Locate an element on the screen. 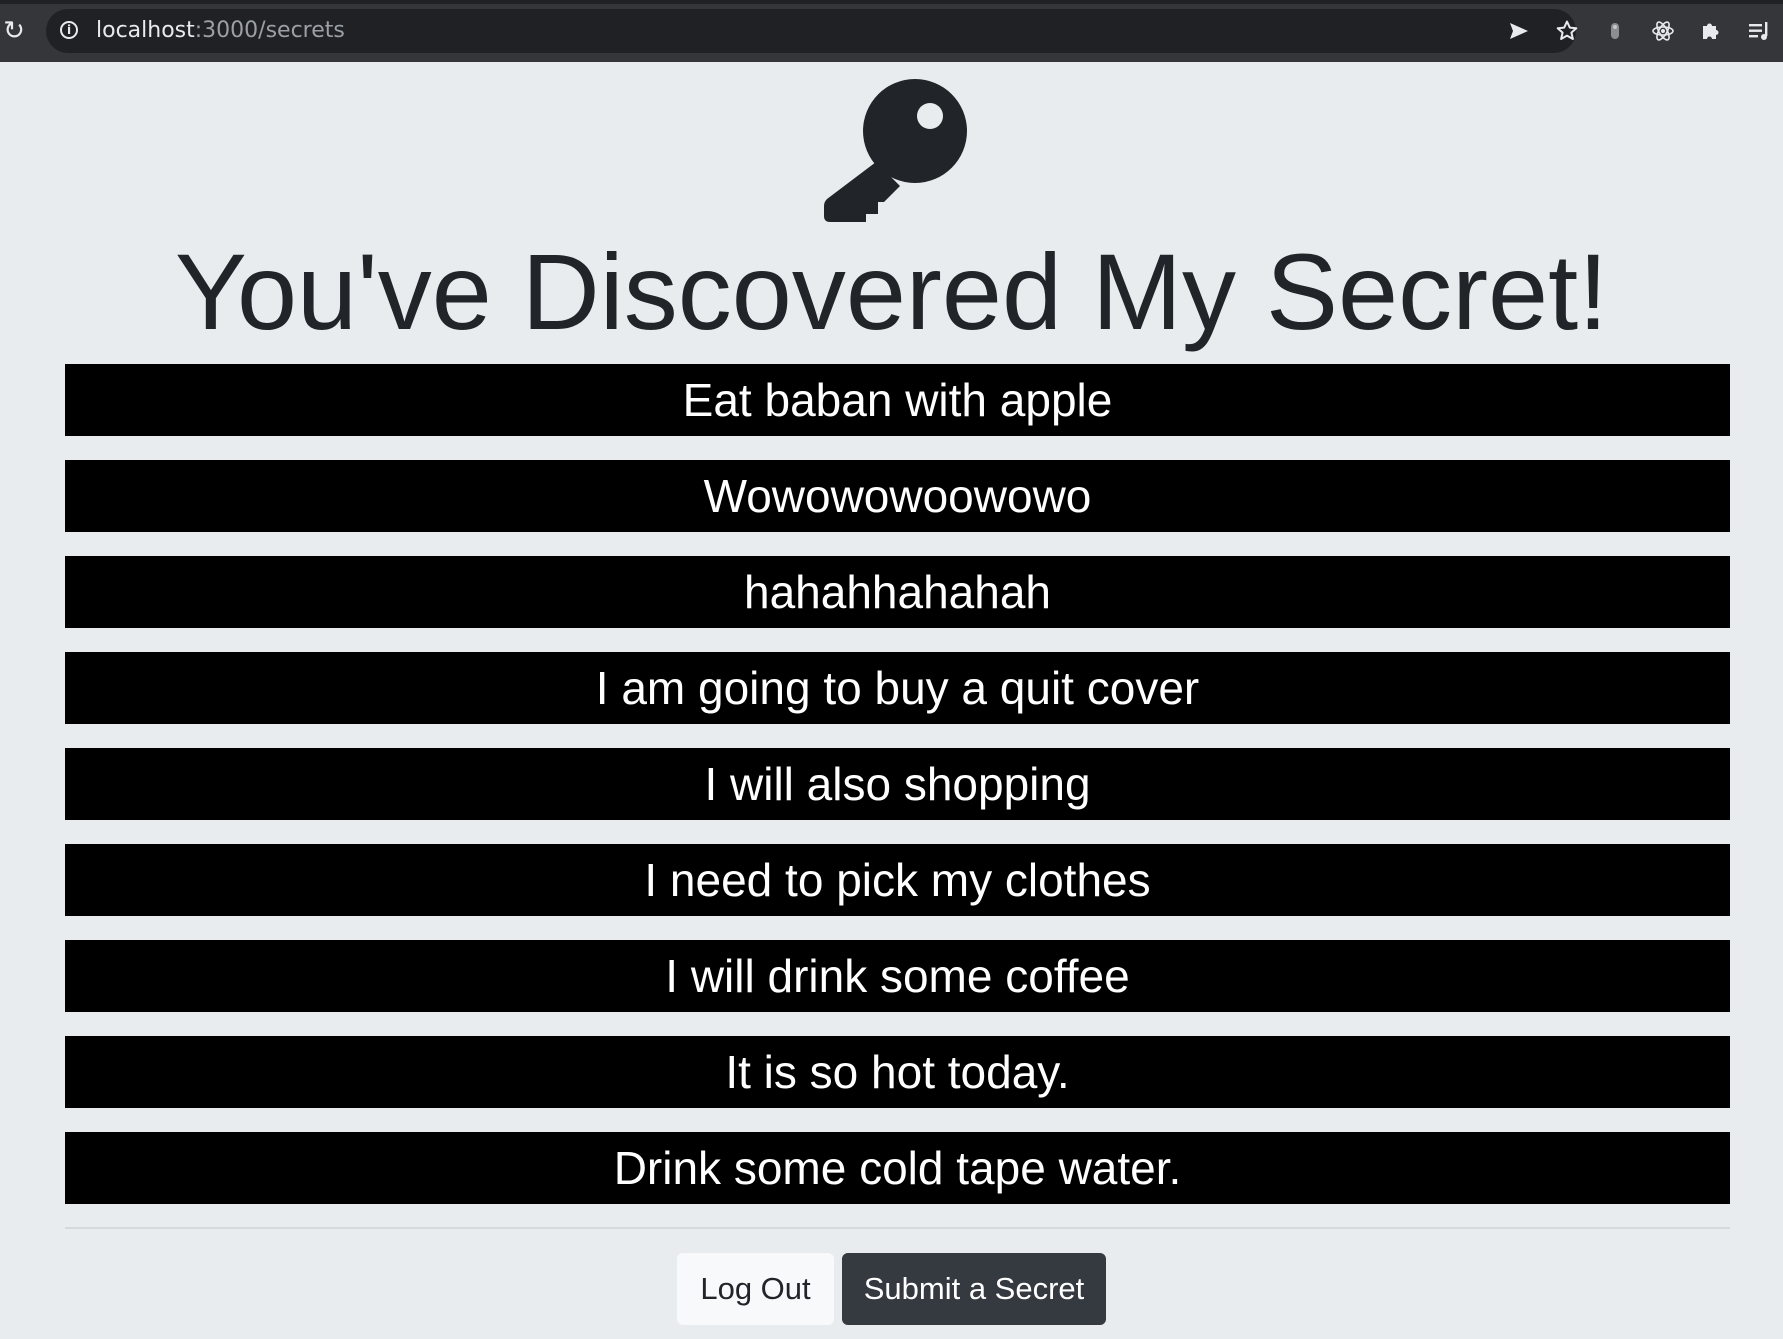  site-info-icon: i is located at coordinates (69, 30).